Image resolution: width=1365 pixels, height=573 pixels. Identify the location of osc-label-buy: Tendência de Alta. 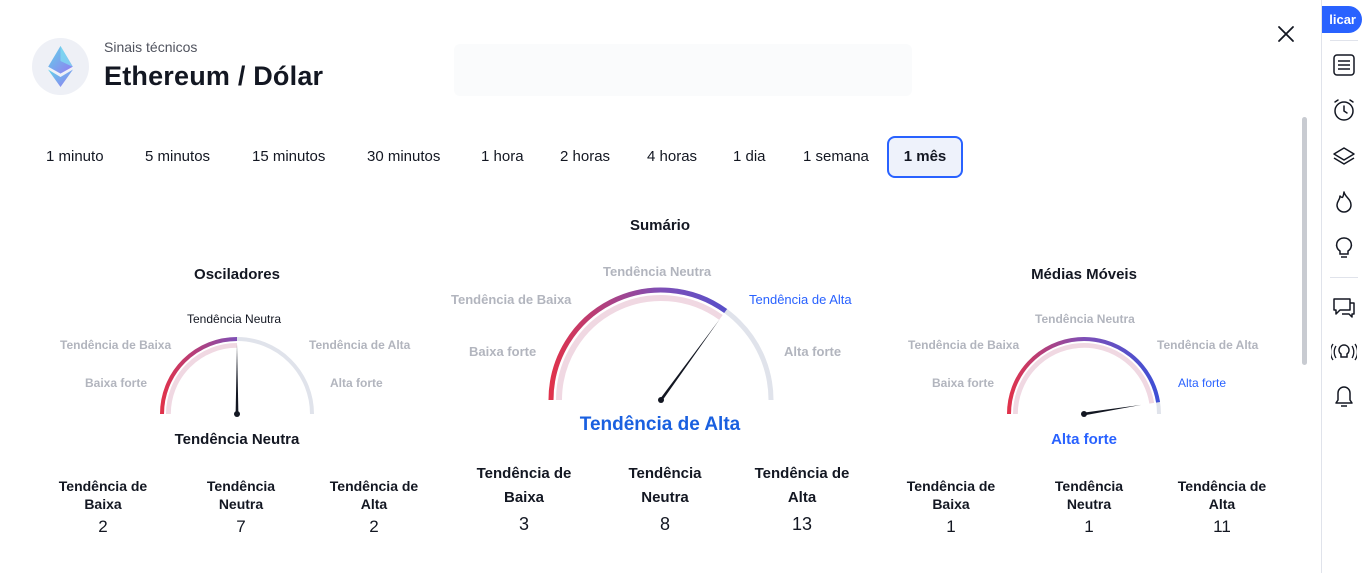
(360, 345).